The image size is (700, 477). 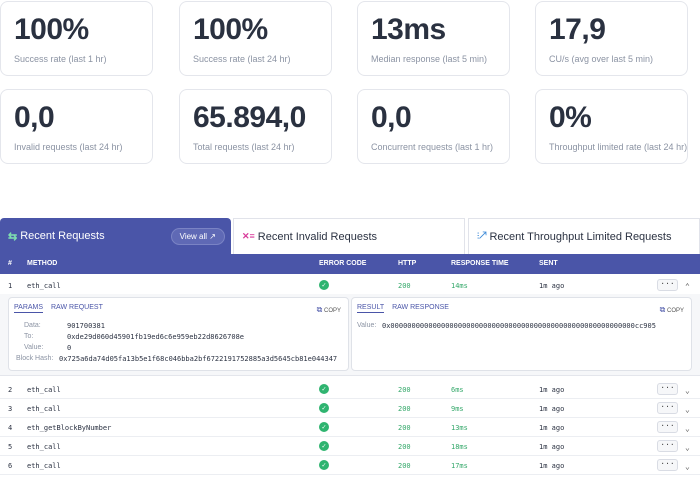 What do you see at coordinates (482, 236) in the screenshot?
I see `throughput-chart-icon: ⫶↗` at bounding box center [482, 236].